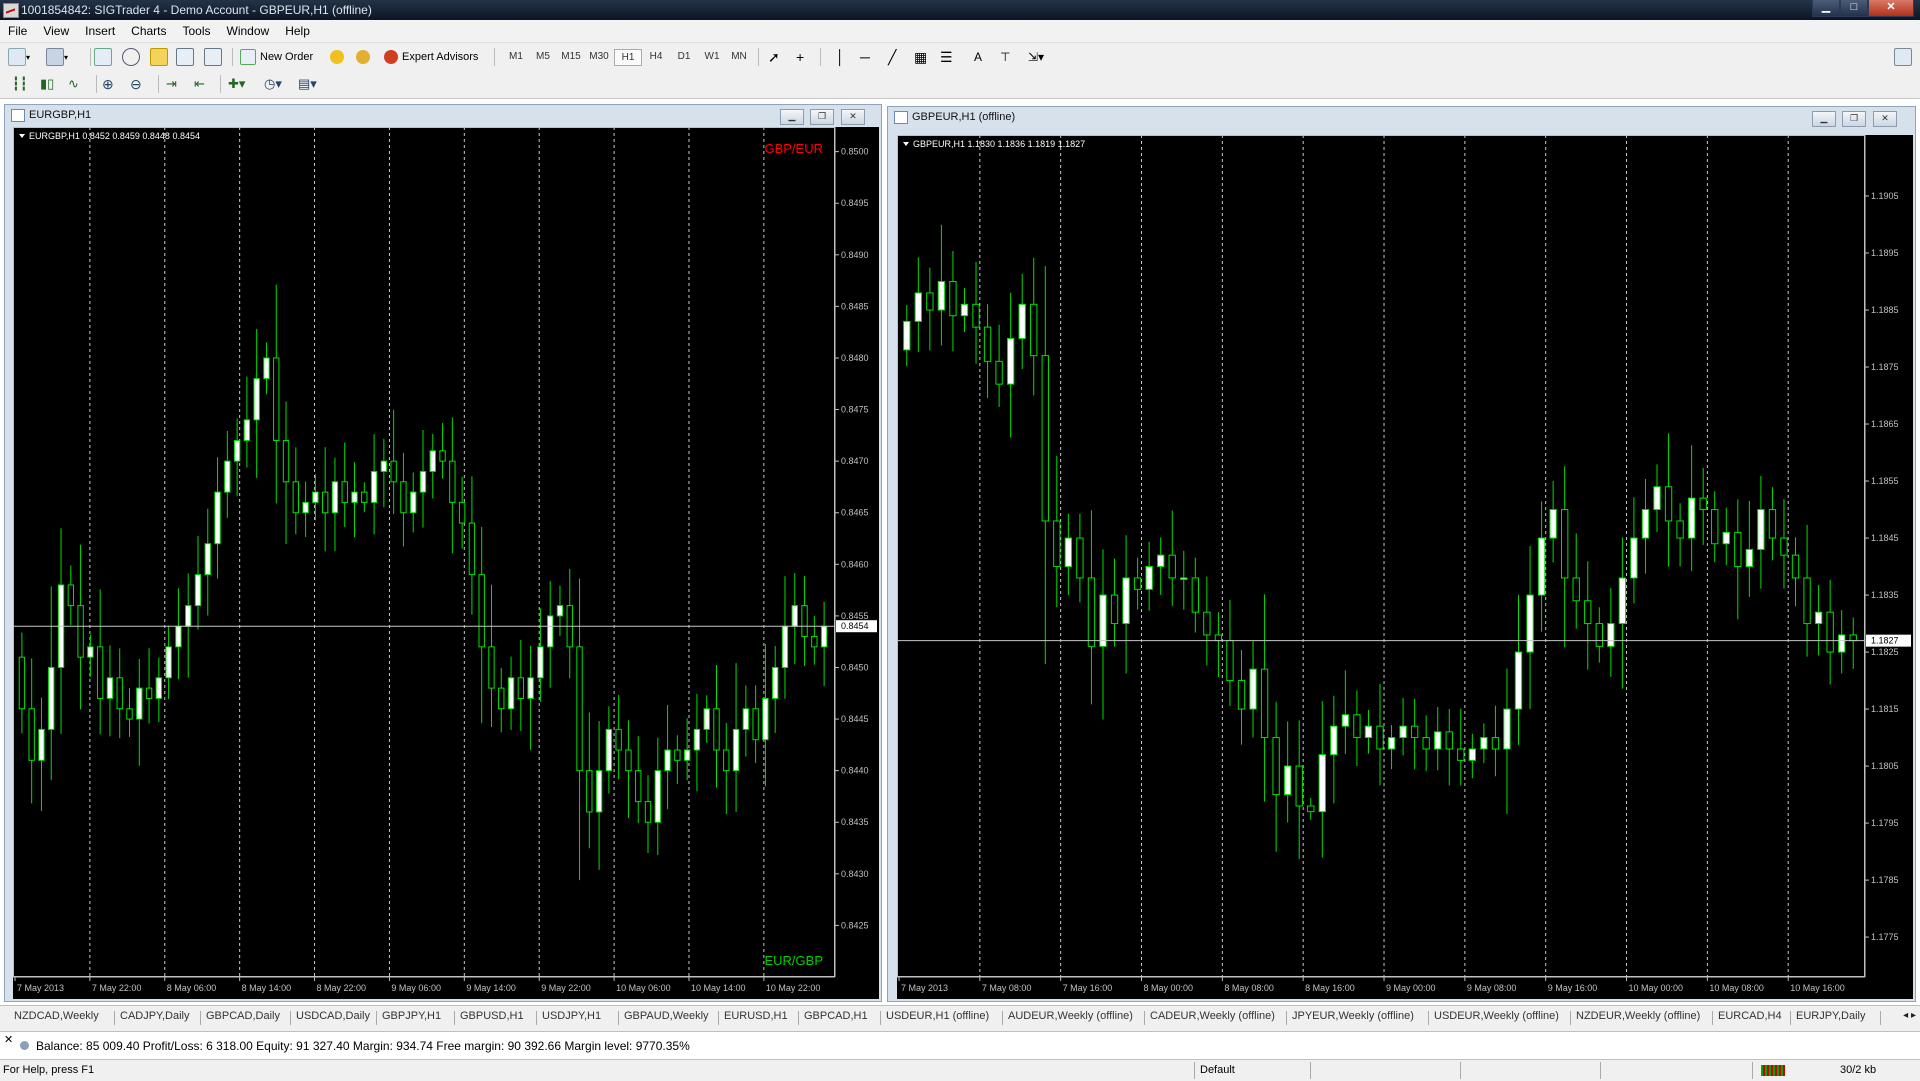  What do you see at coordinates (103, 57) in the screenshot?
I see `market-watch-button` at bounding box center [103, 57].